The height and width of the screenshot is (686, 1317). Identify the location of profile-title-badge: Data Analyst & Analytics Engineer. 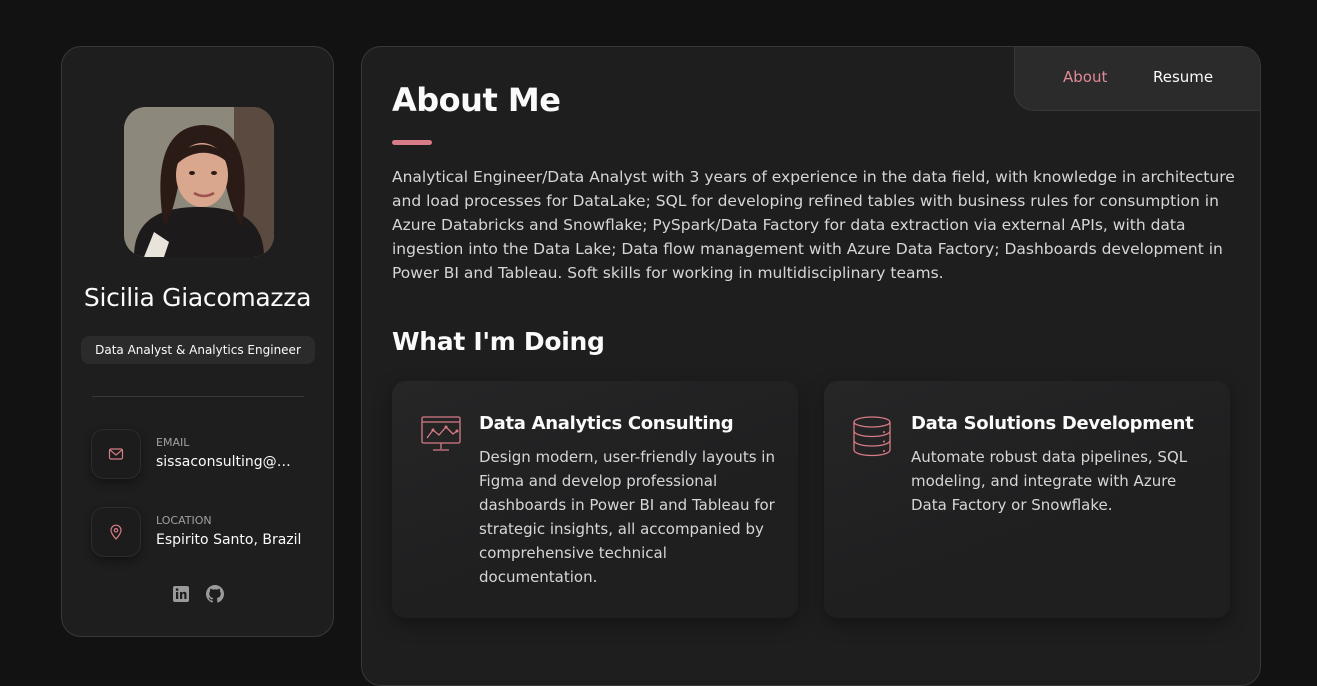
(198, 350).